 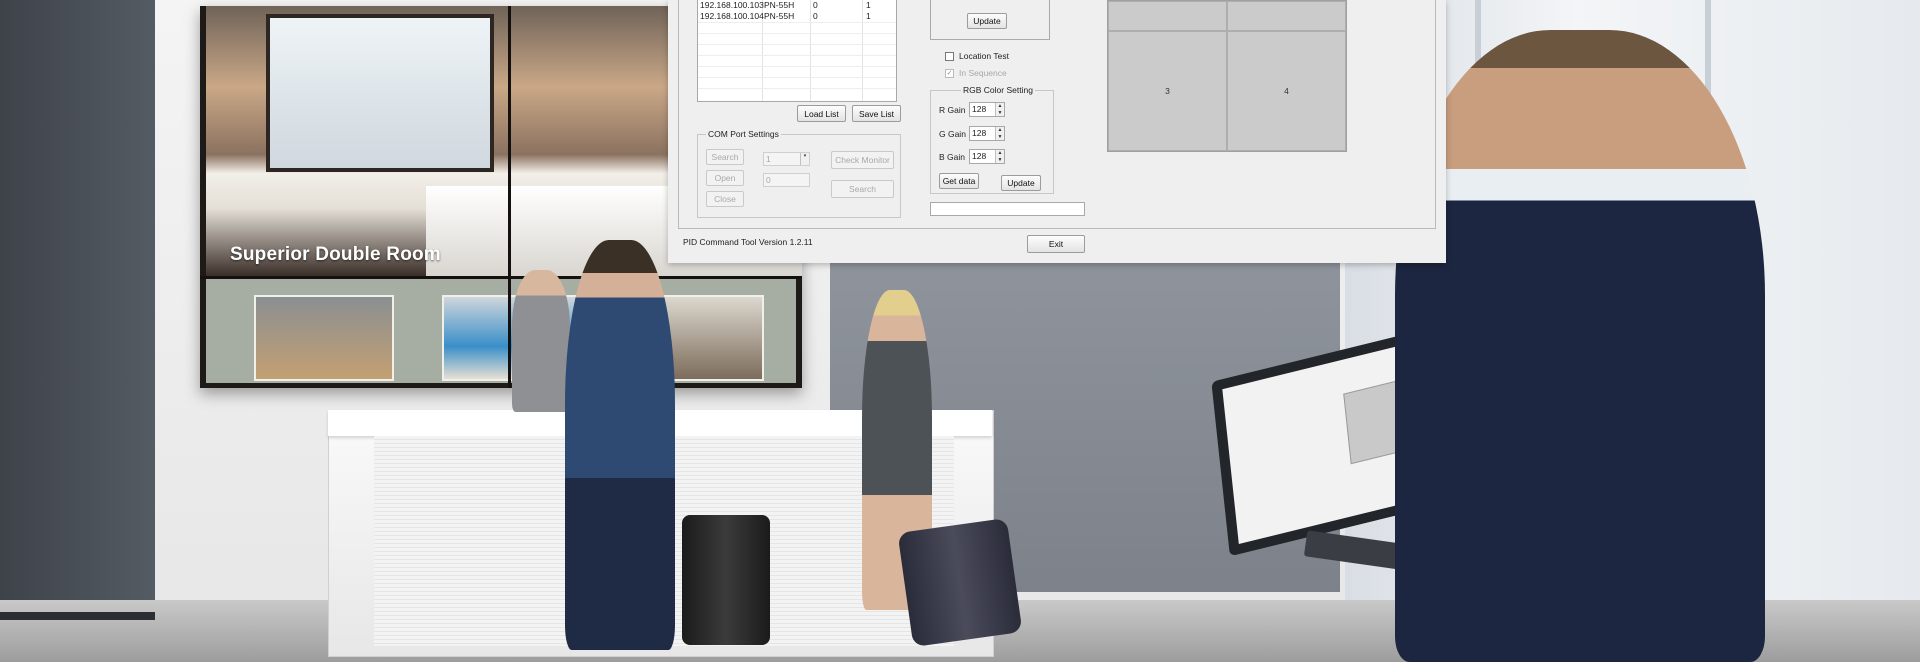 I want to click on status-field, so click(x=1007, y=209).